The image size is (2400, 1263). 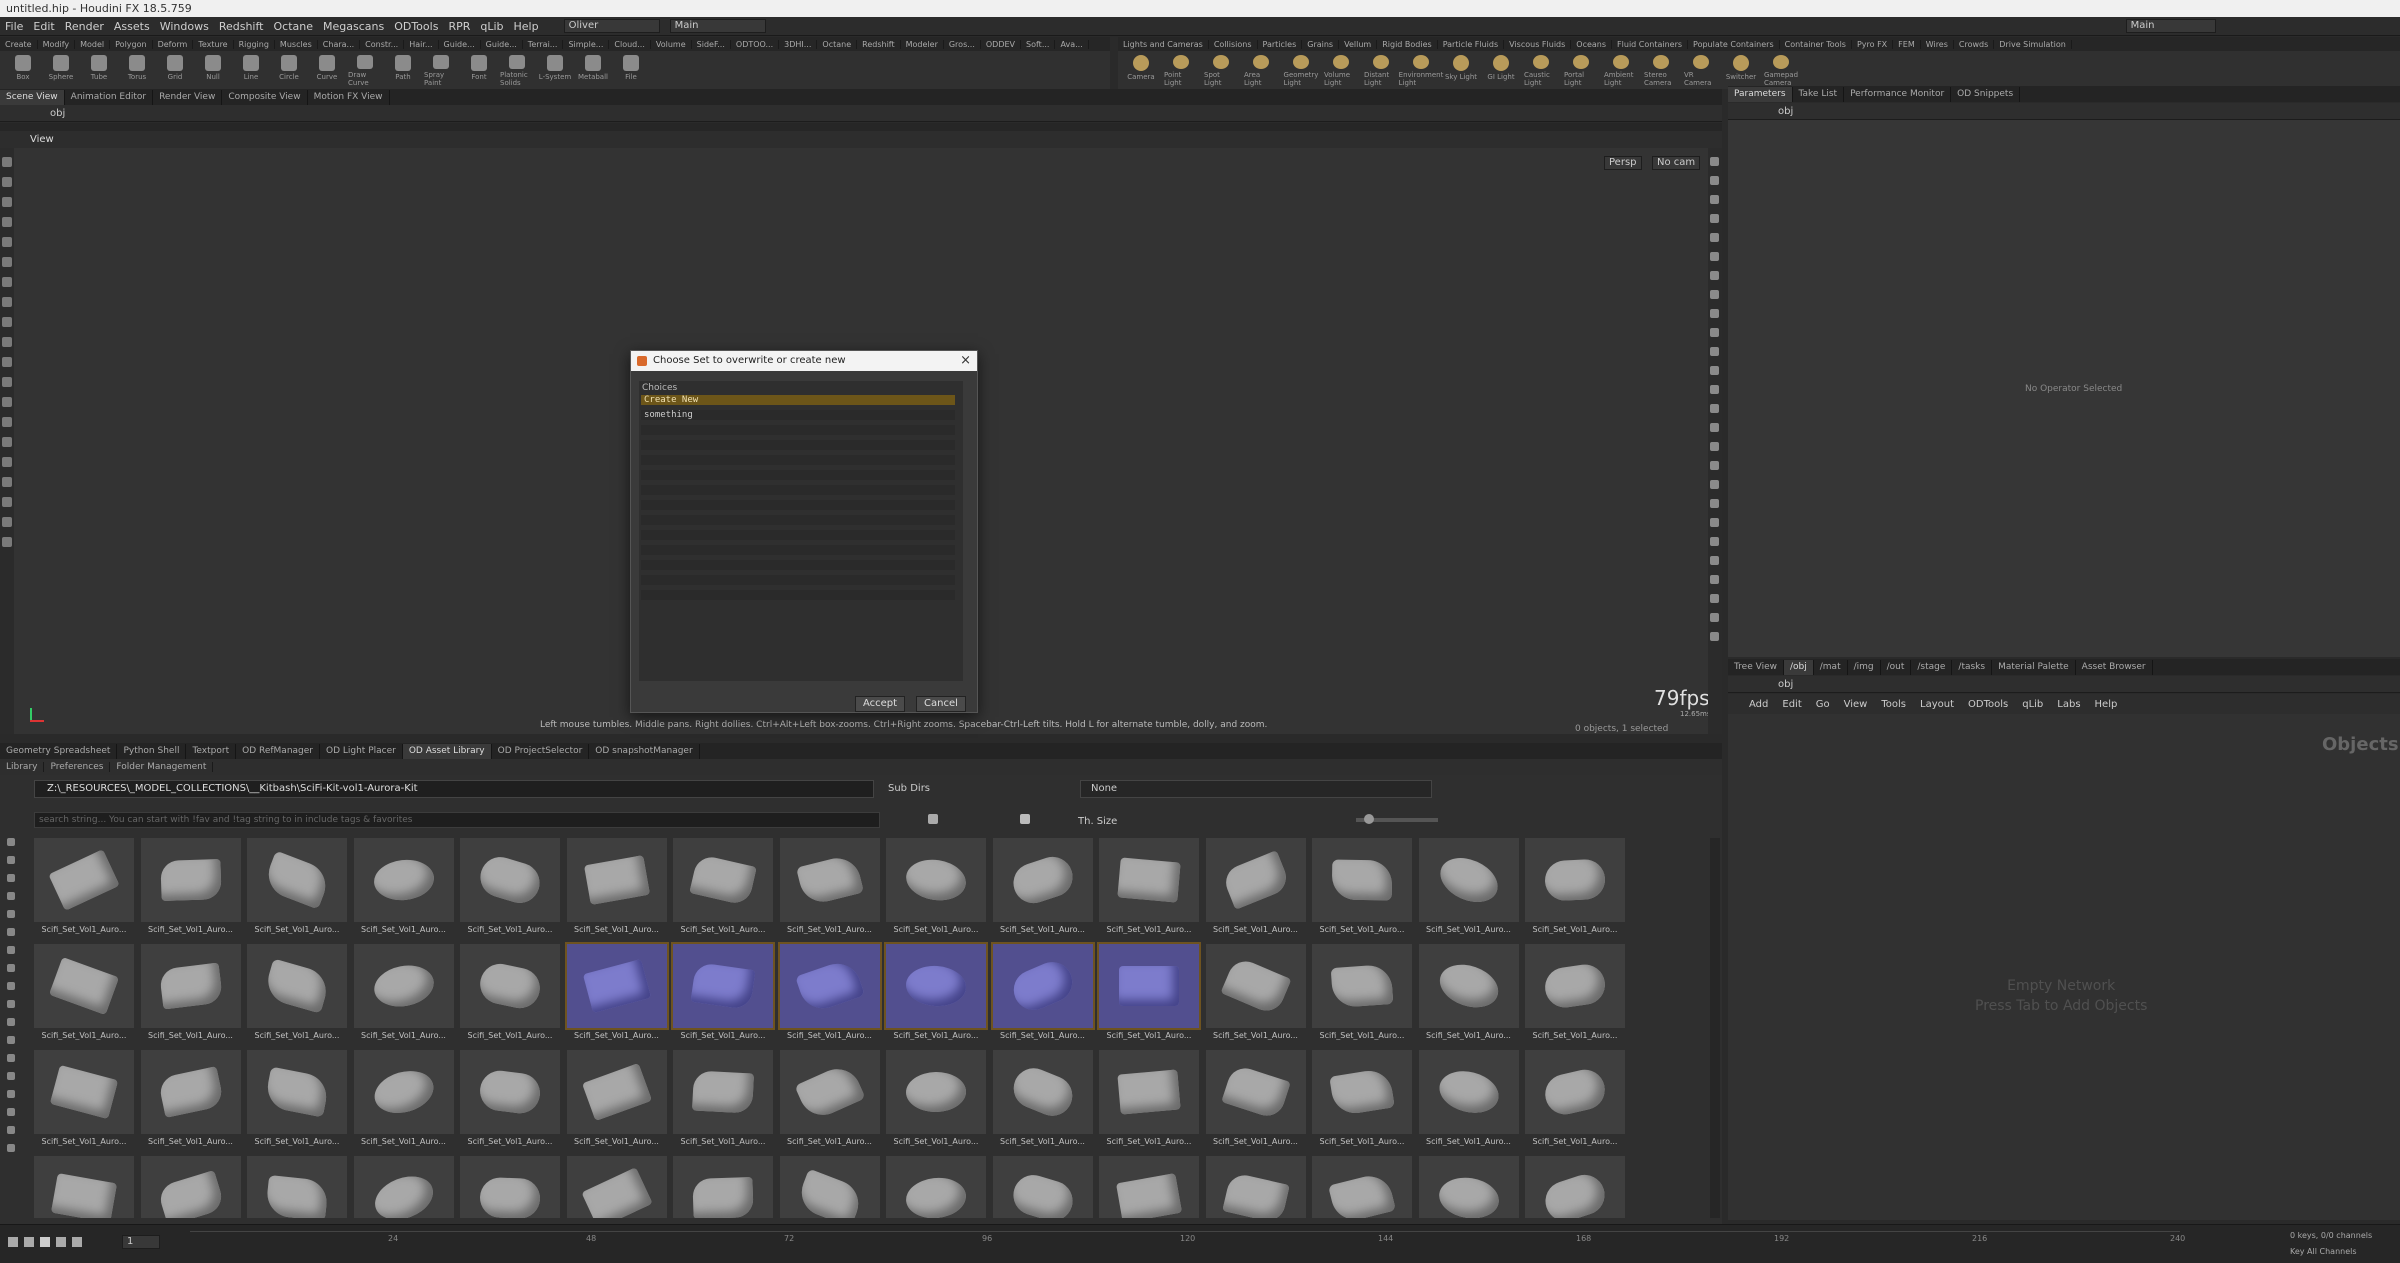 What do you see at coordinates (1421, 70) in the screenshot?
I see `tool-environment-light: Environment Light` at bounding box center [1421, 70].